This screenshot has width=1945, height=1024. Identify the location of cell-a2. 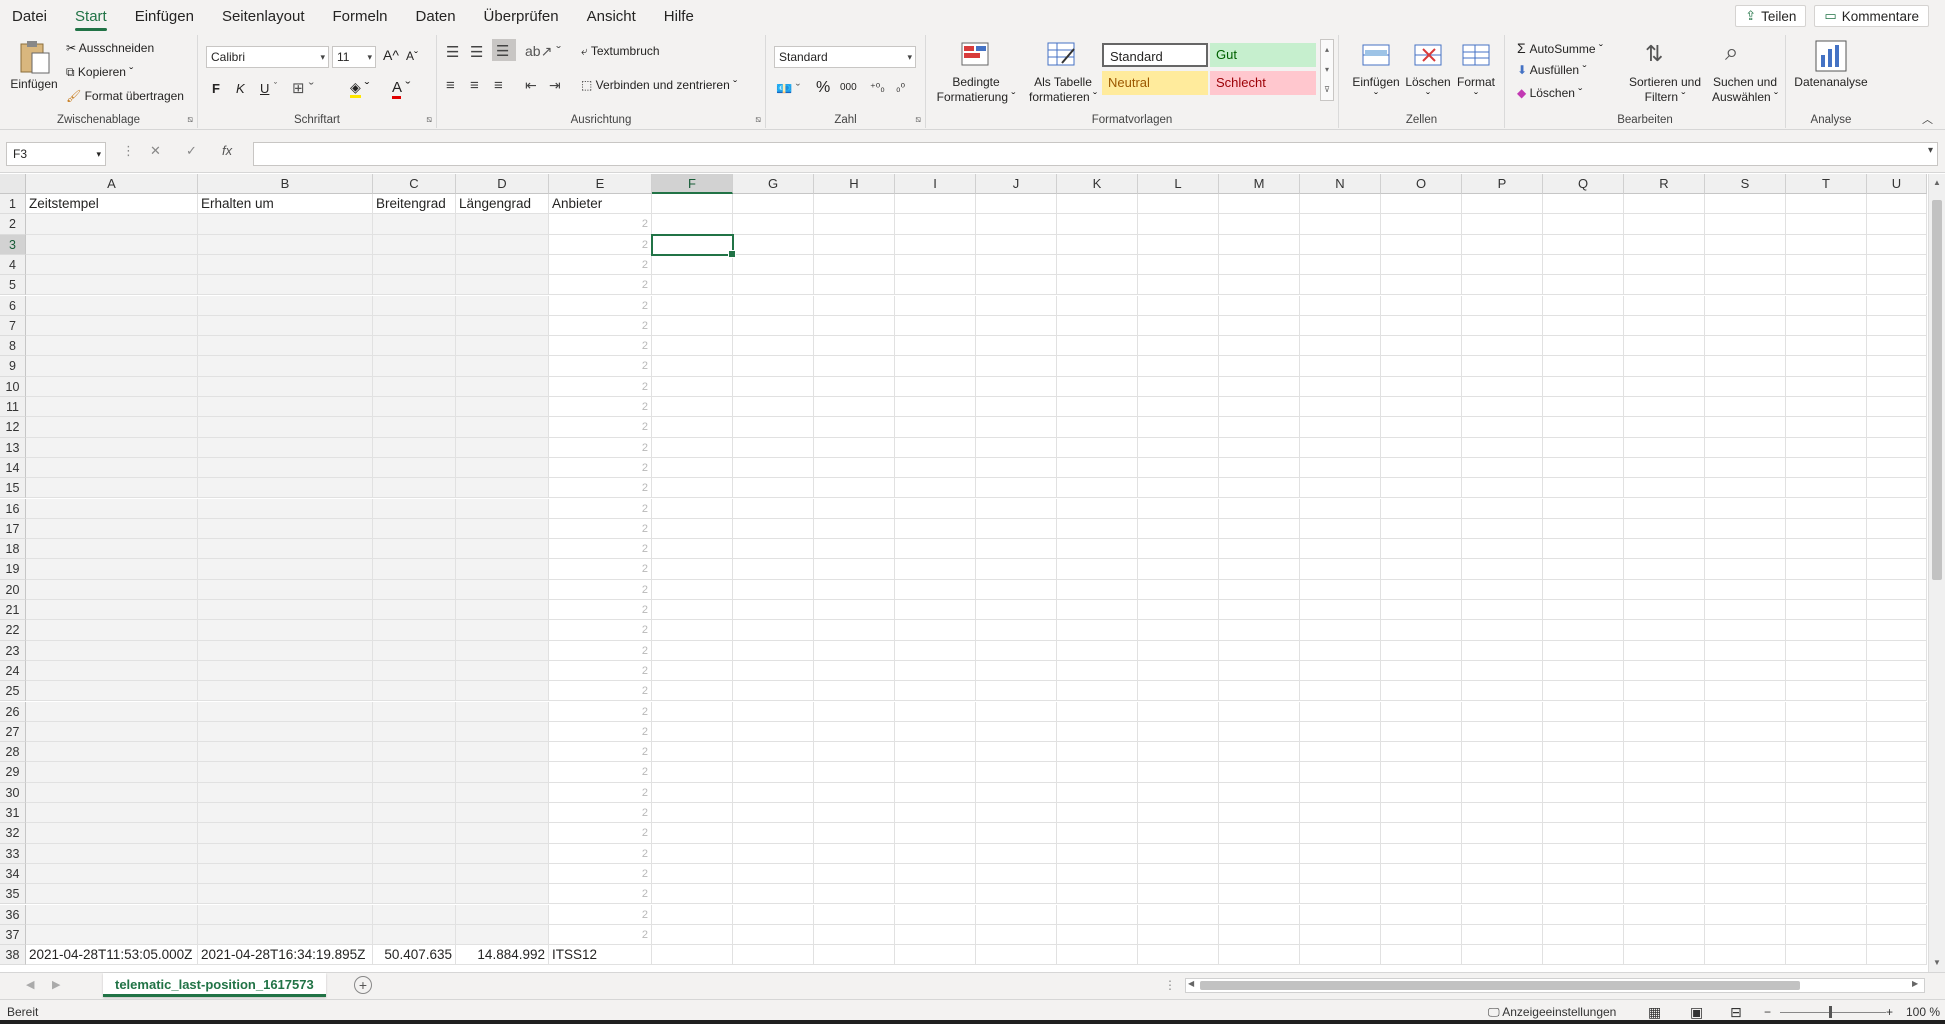
(112, 224).